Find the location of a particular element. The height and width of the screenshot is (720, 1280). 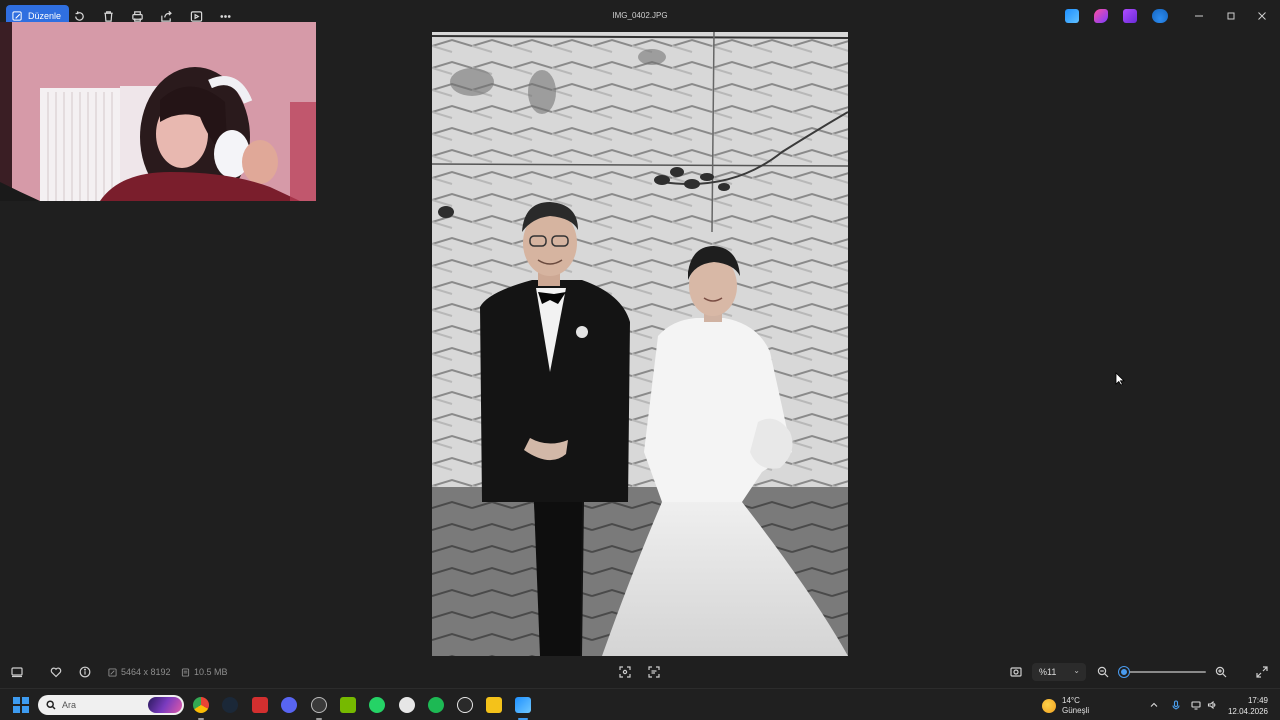

favorite-heart-icon is located at coordinates (56, 672).